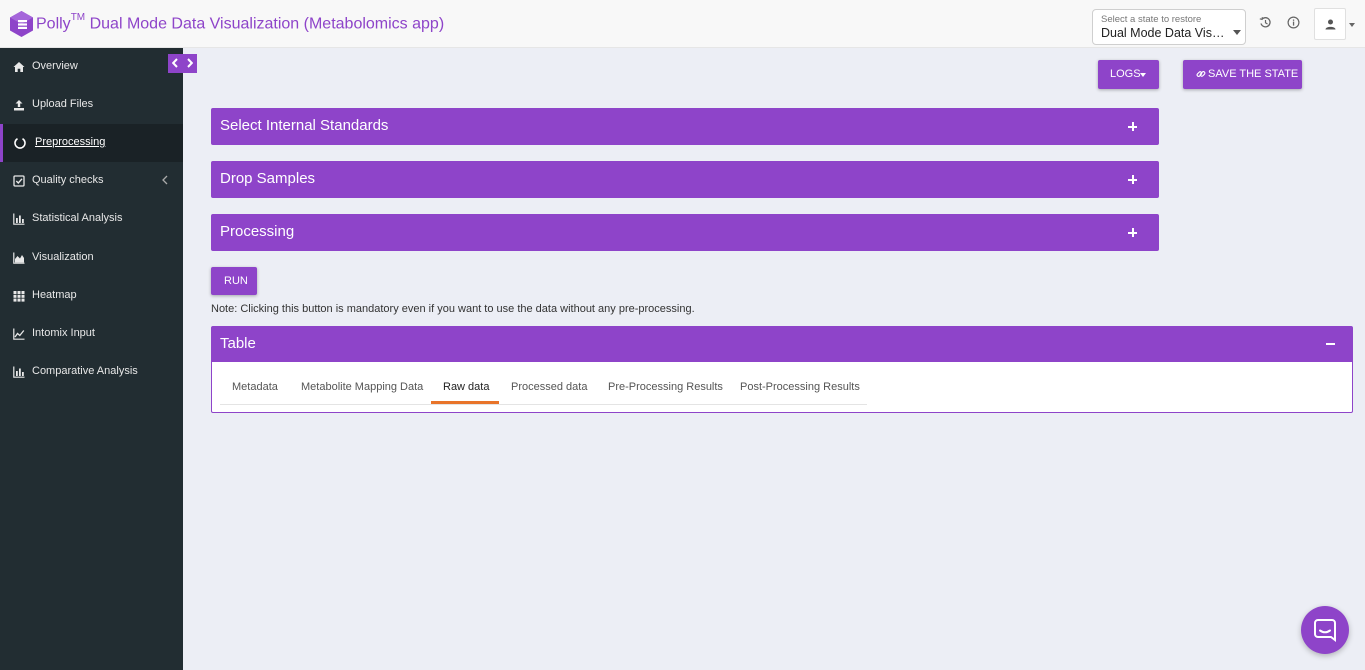 Image resolution: width=1365 pixels, height=670 pixels. I want to click on run-button-label: RUN, so click(236, 281).